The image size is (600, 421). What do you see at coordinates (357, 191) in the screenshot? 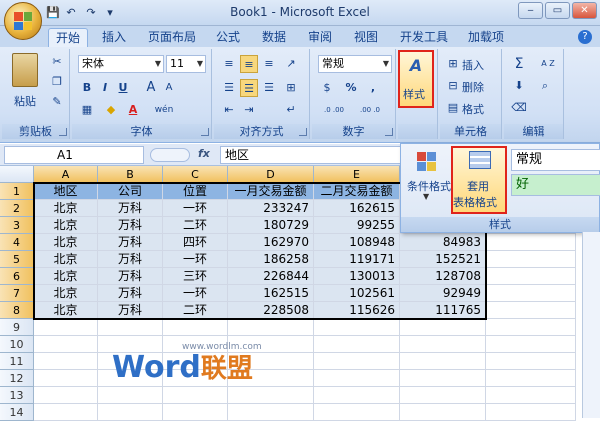
I see `table-header-cell: 二月交易金额` at bounding box center [357, 191].